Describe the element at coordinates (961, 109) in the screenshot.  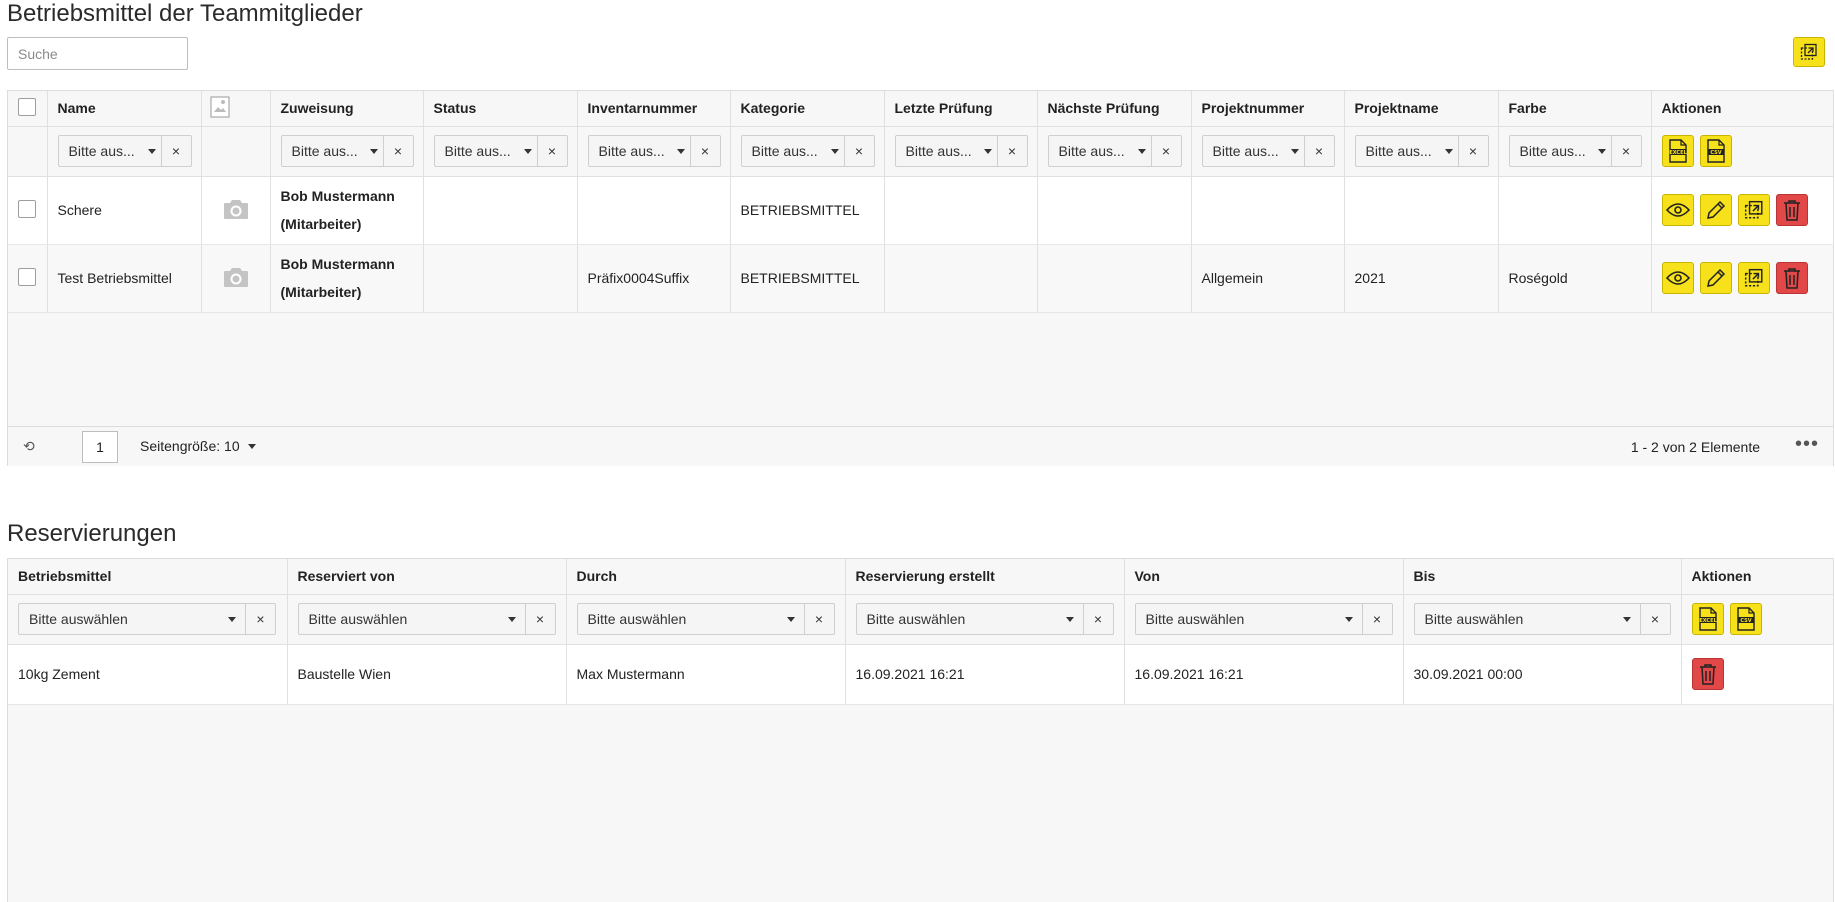
I see `col-letzte-pruefung: Letzte Prüfung` at that location.